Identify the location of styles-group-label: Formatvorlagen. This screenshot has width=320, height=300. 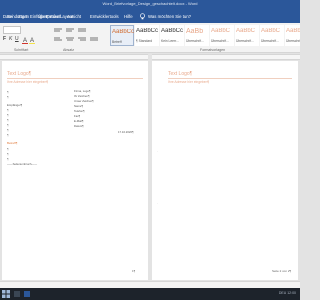
(213, 50).